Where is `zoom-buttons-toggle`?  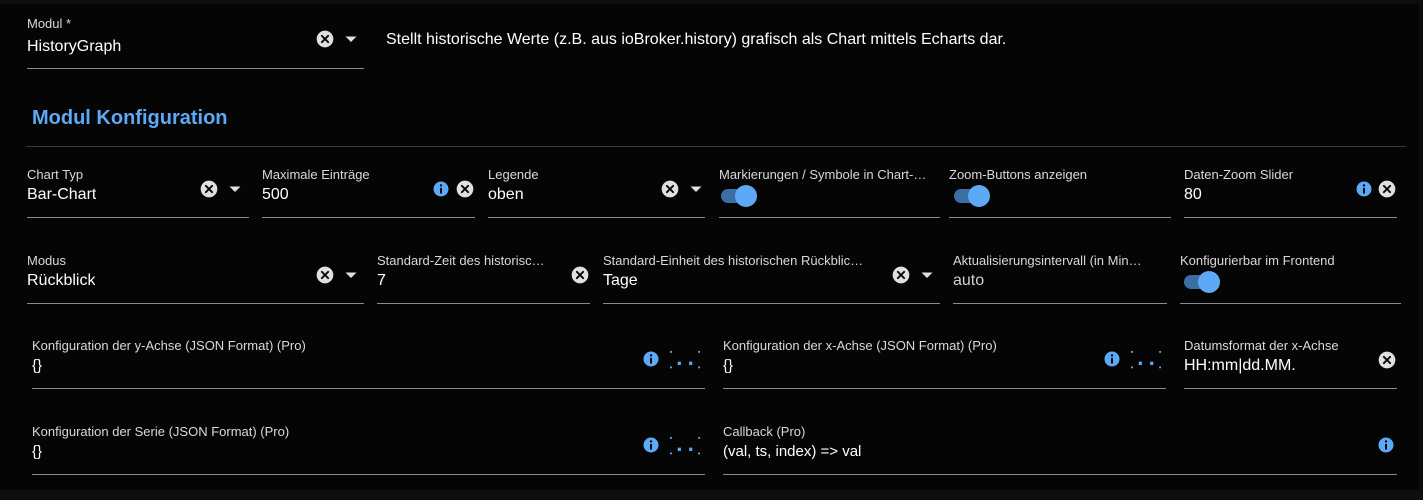
zoom-buttons-toggle is located at coordinates (972, 196).